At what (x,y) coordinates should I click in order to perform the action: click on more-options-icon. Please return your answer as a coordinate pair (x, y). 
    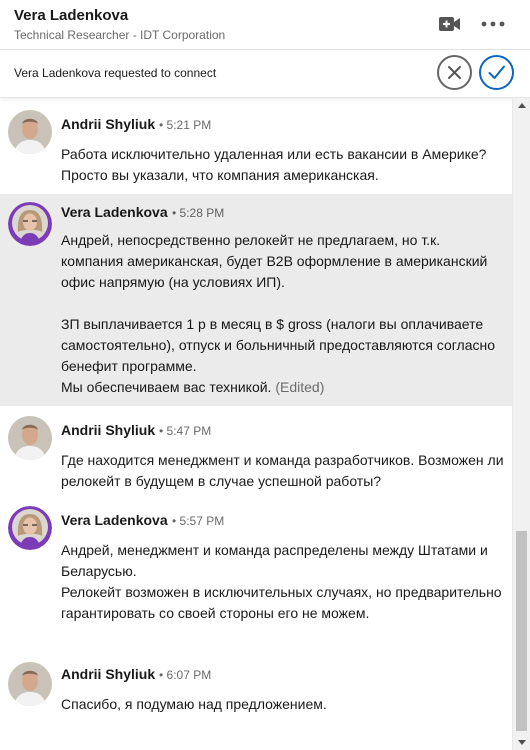
    Looking at the image, I should click on (493, 24).